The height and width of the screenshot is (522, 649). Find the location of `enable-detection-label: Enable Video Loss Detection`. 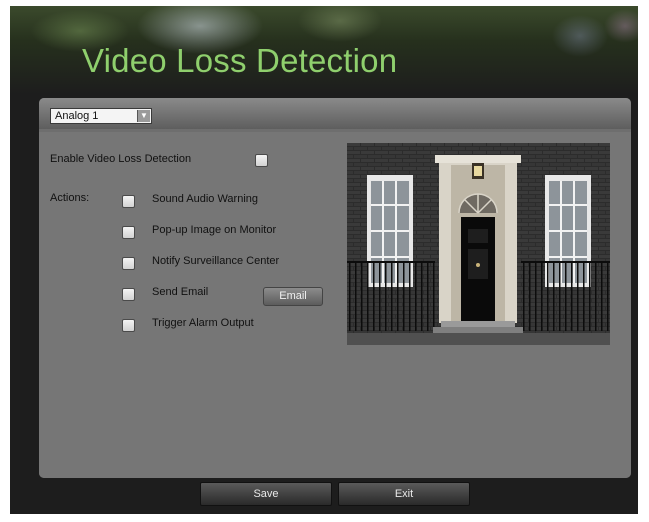

enable-detection-label: Enable Video Loss Detection is located at coordinates (121, 159).